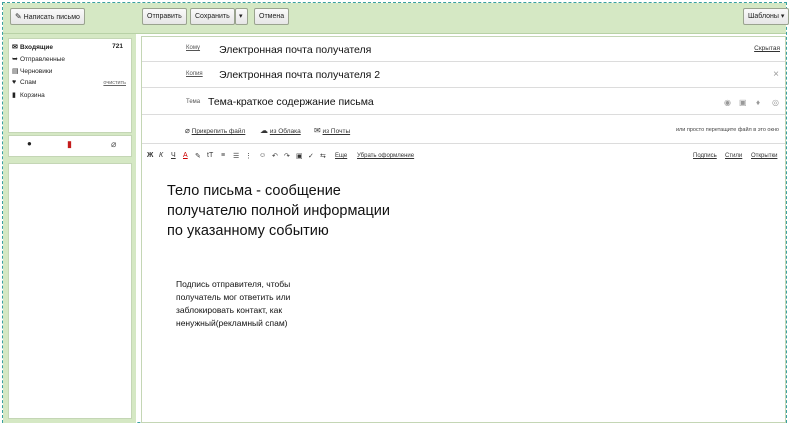 Image resolution: width=789 pixels, height=425 pixels. I want to click on cloud-icon: ☁, so click(264, 130).